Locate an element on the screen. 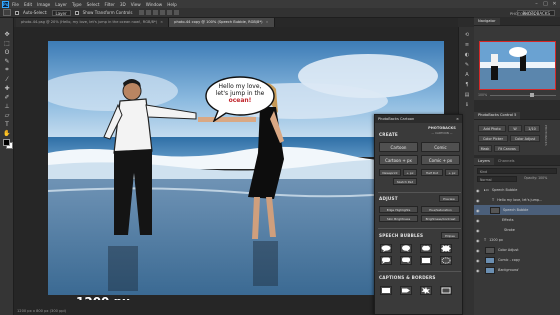 This screenshot has width=560, height=315. skin-brightness-button: Skin Brightness is located at coordinates (398, 218).